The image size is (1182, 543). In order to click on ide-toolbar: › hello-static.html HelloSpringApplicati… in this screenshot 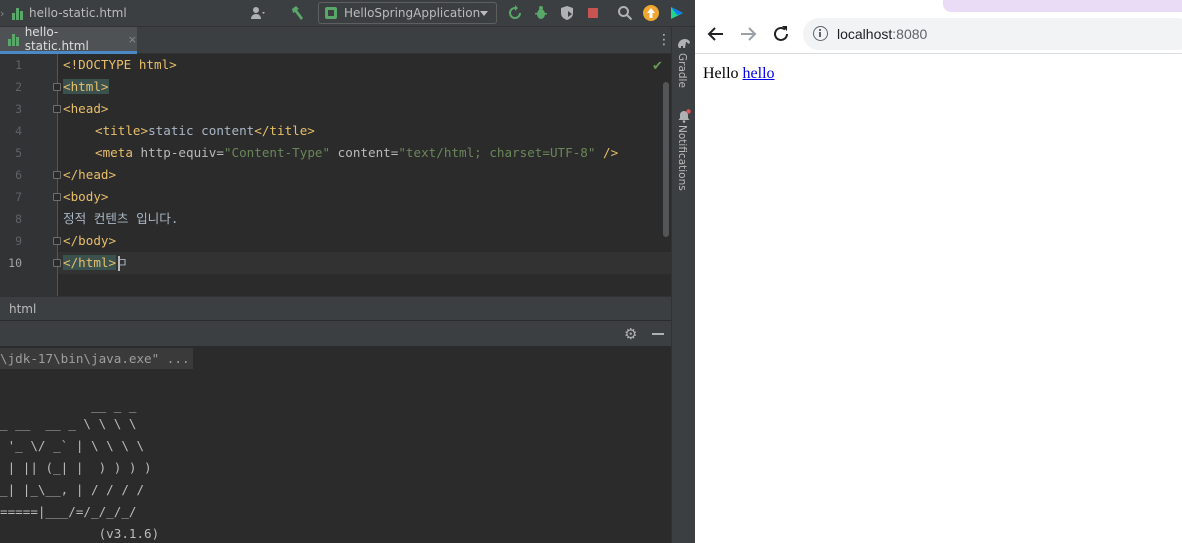, I will do `click(347, 13)`.